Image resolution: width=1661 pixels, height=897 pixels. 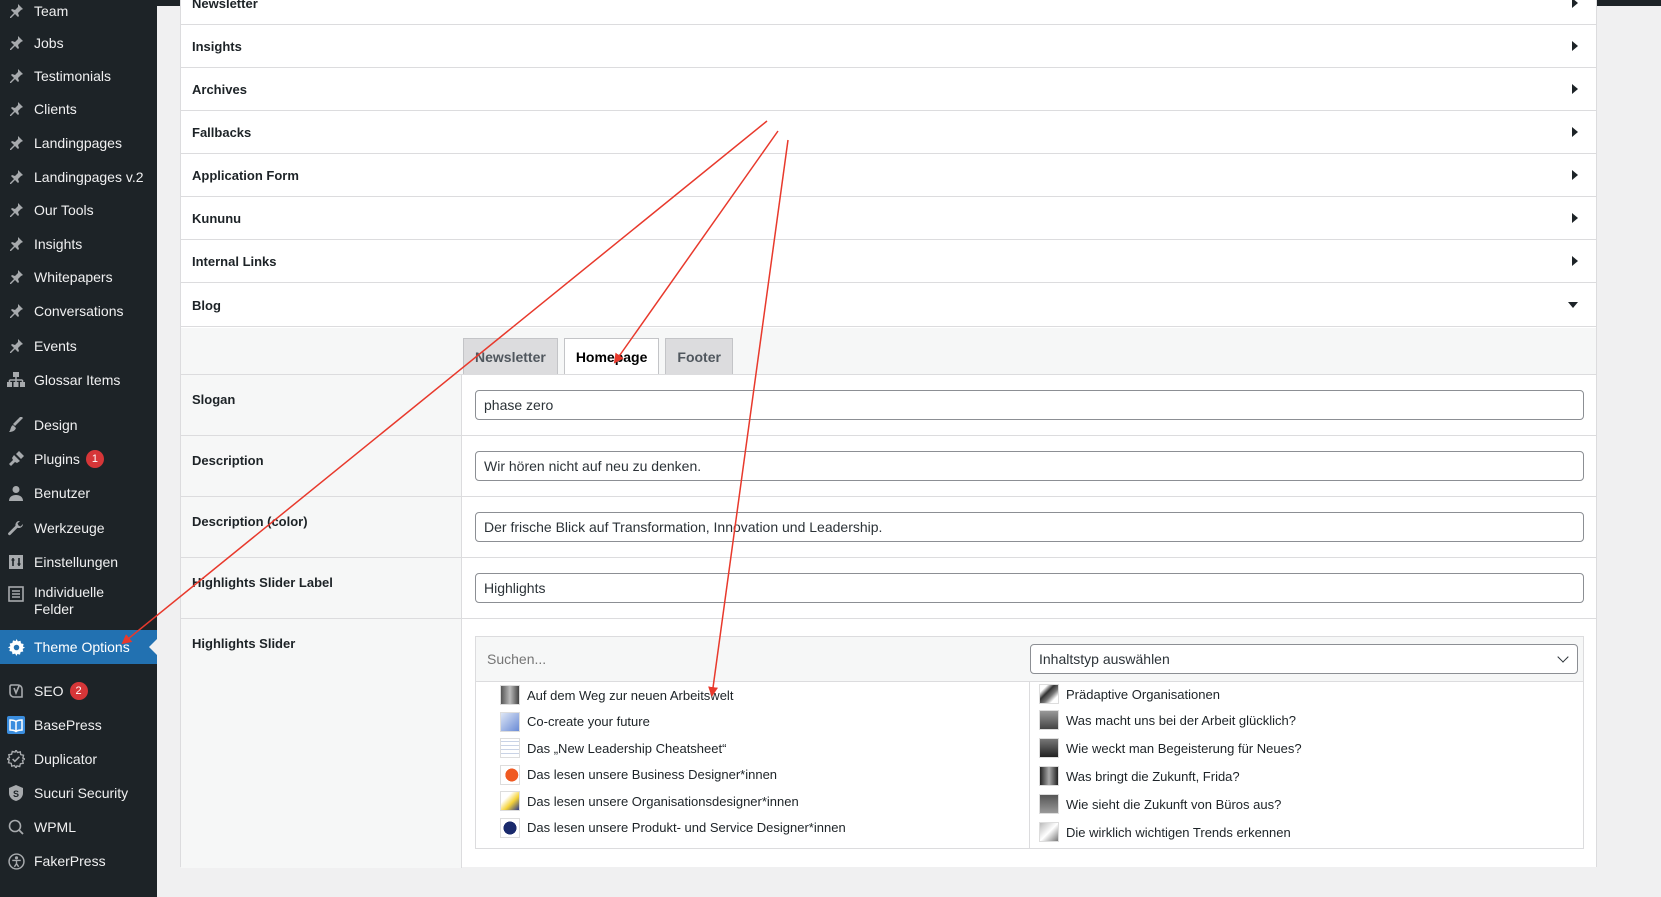 I want to click on accordion-title: Application Form, so click(x=245, y=175).